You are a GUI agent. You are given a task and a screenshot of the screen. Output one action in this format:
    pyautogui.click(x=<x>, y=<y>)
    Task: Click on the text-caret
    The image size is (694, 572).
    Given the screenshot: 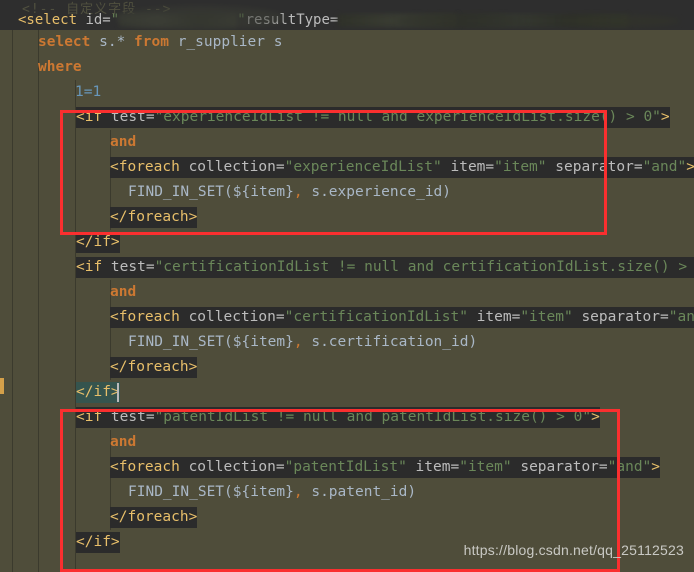 What is the action you would take?
    pyautogui.click(x=118, y=392)
    